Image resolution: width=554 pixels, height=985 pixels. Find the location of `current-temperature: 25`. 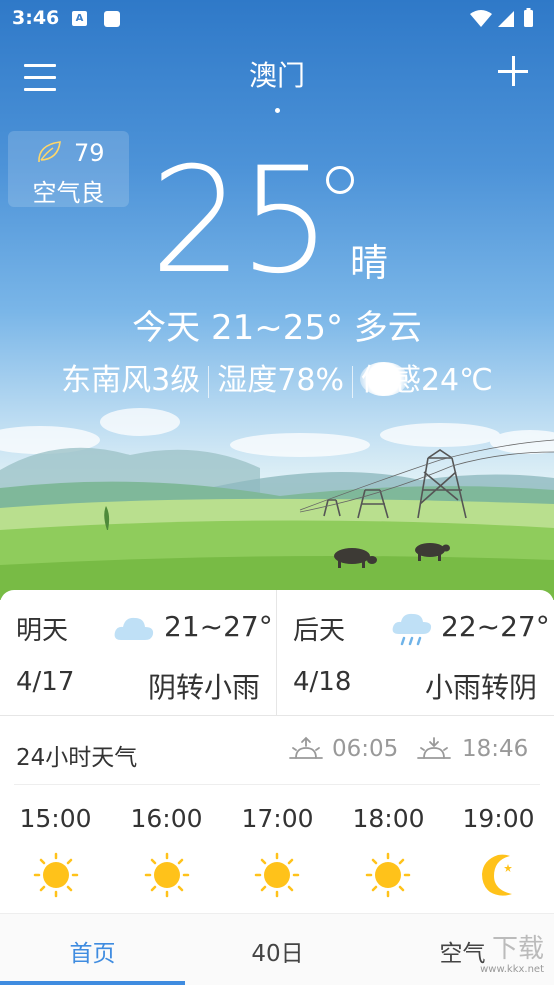

current-temperature: 25 is located at coordinates (241, 221).